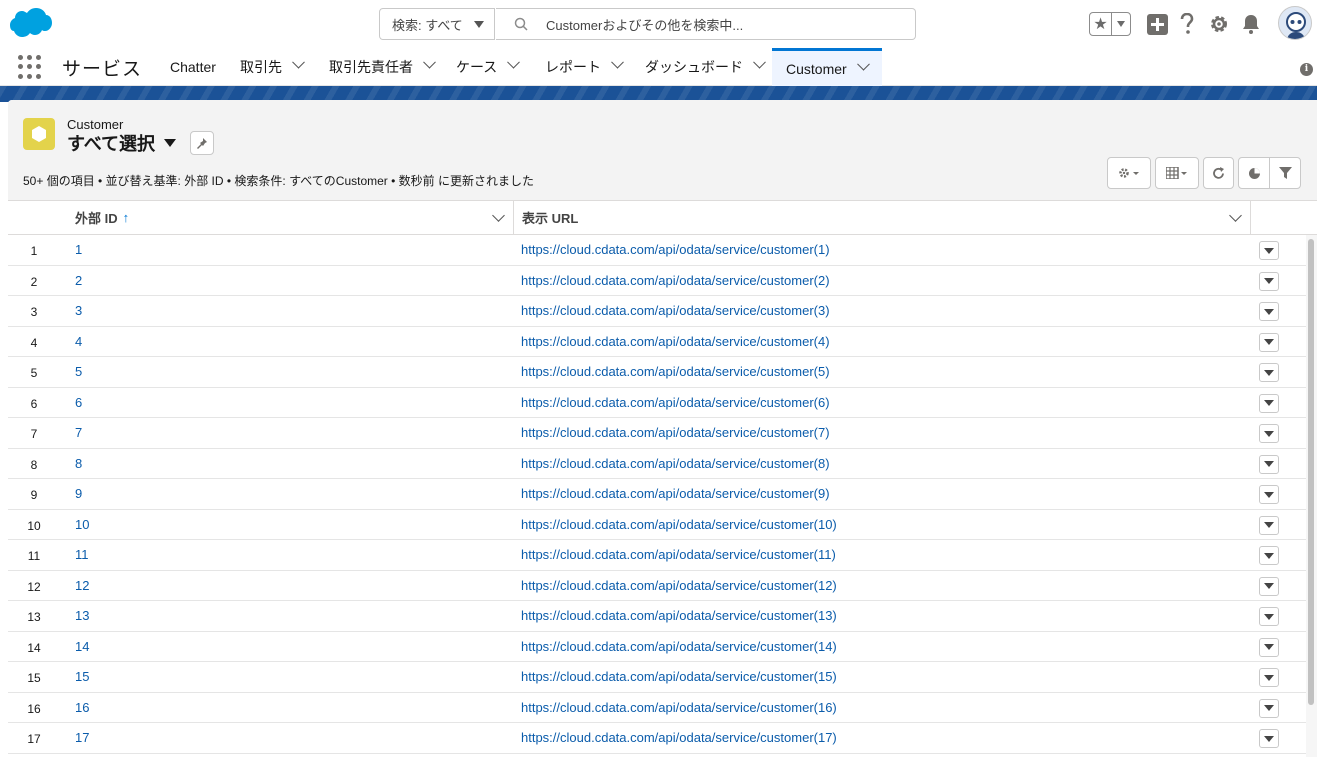 This screenshot has height=757, width=1317. What do you see at coordinates (78, 402) in the screenshot?
I see `external-id-link: 6` at bounding box center [78, 402].